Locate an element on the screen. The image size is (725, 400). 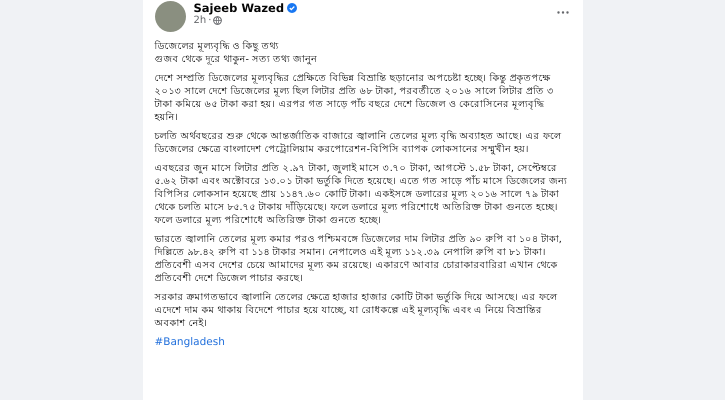
post-paragraph: চলতি অর্থবছরের শুরু থেকে আন্তর্জাতিক বাজারে জ্বালানি তেলের মূল্য বৃদ্ধি অব্যাহত আছে। এর ফলে ডিজেলের ক্ষেত্রে বাংলাদেশ পেট্রোলিয়াম করপোরেশন-বিপিসি ব্যাপক লোকসানের সম্মুখীন হয়। is located at coordinates (358, 143).